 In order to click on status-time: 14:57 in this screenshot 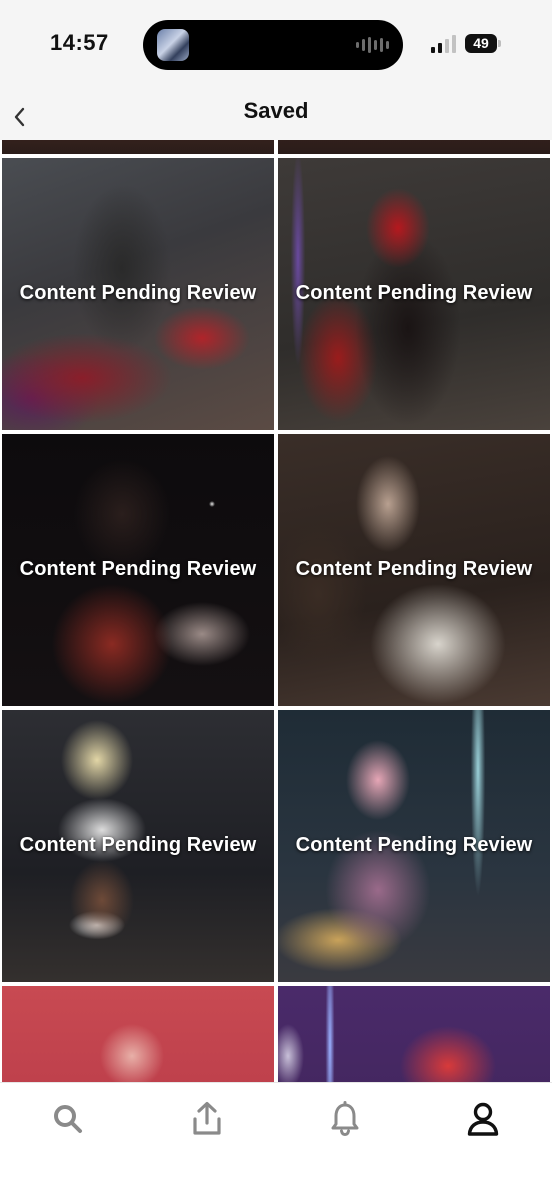, I will do `click(79, 42)`.